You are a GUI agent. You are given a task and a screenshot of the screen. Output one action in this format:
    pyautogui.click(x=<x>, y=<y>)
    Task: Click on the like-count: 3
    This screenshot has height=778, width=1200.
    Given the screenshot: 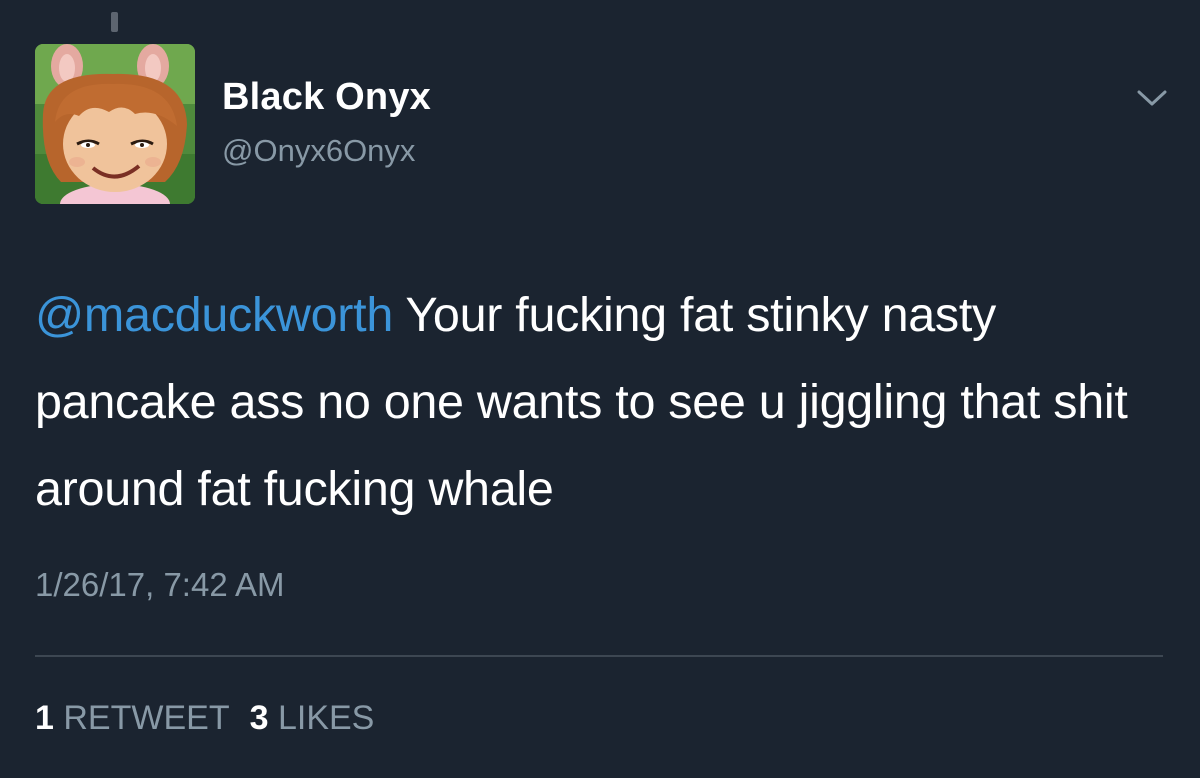 What is the action you would take?
    pyautogui.click(x=259, y=718)
    